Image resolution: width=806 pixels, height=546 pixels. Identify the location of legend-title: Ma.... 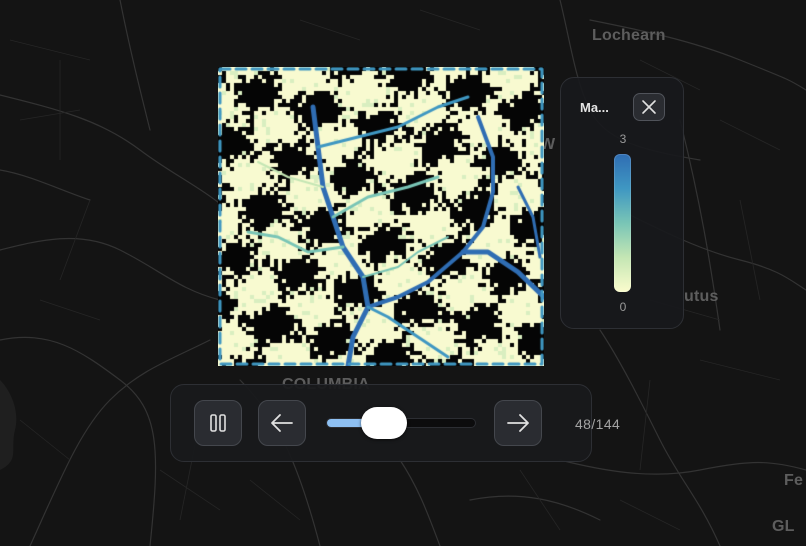
(594, 107).